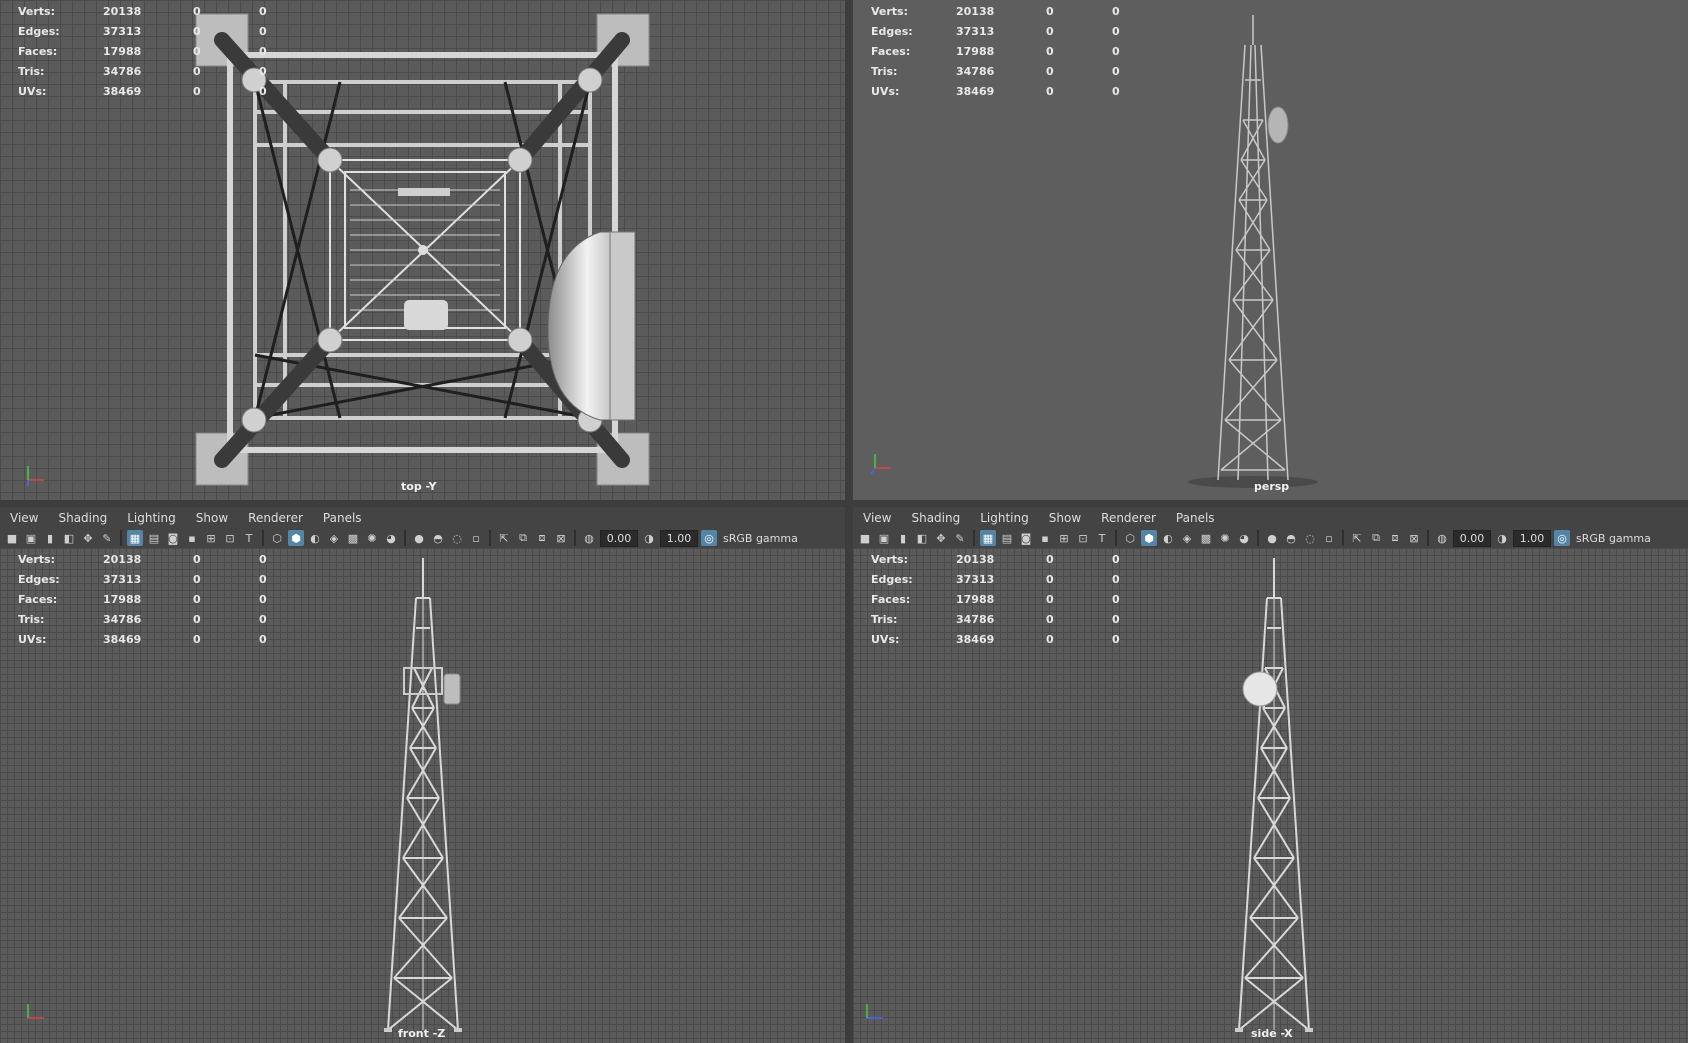 The width and height of the screenshot is (1688, 1043). I want to click on viewport-label: side -X, so click(1272, 1033).